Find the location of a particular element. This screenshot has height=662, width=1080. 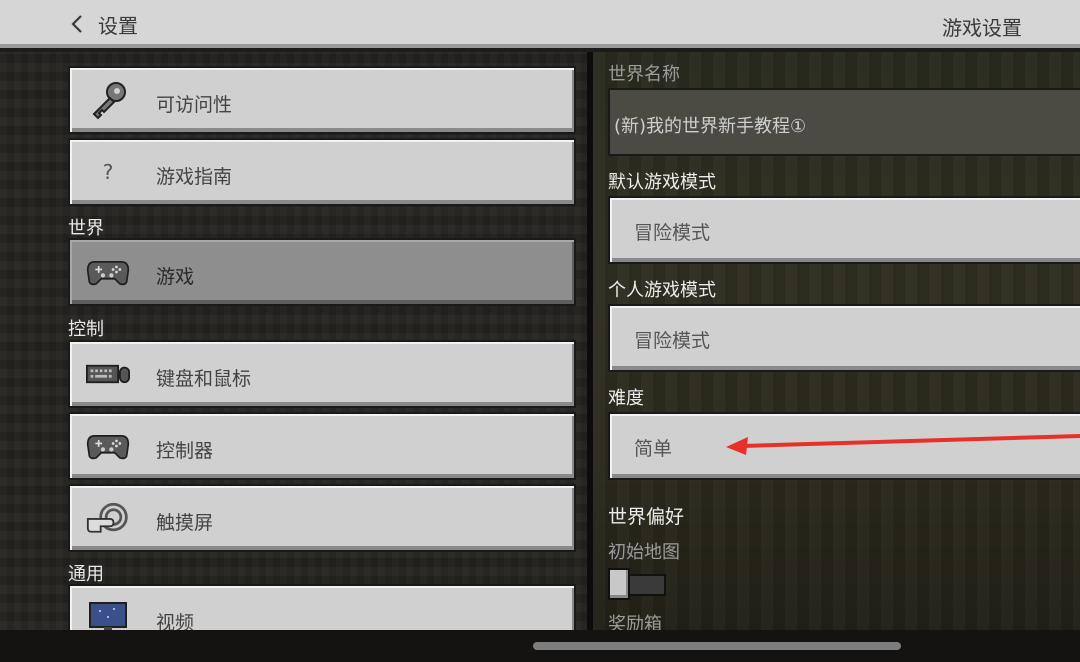

default-game-mode-dropdown: 冒险模式 is located at coordinates (844, 230).